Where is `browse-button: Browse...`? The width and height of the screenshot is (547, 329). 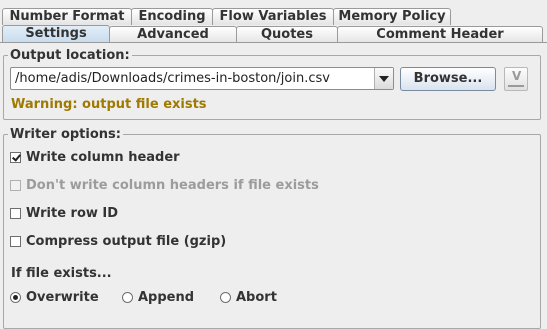
browse-button: Browse... is located at coordinates (448, 79).